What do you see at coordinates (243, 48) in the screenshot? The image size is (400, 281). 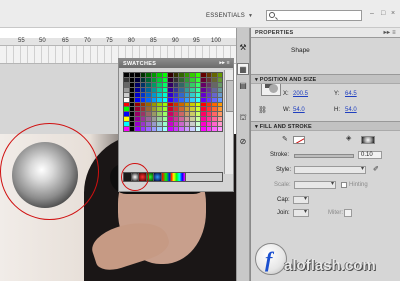 I see `tool-icon: ⚒` at bounding box center [243, 48].